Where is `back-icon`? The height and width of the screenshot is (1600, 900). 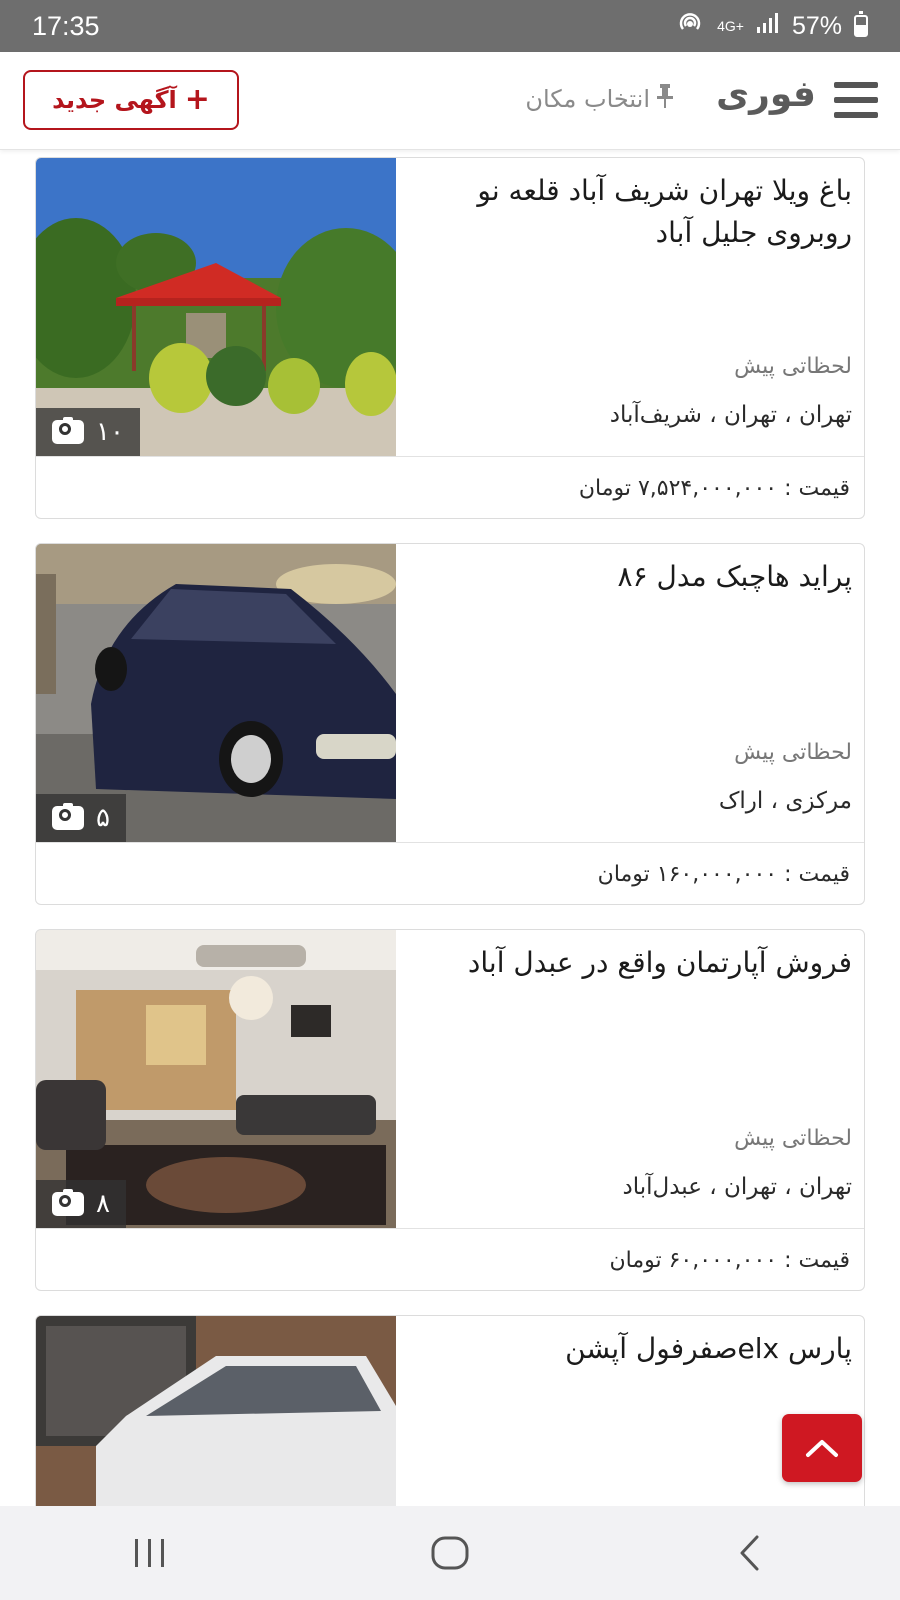 back-icon is located at coordinates (749, 1553).